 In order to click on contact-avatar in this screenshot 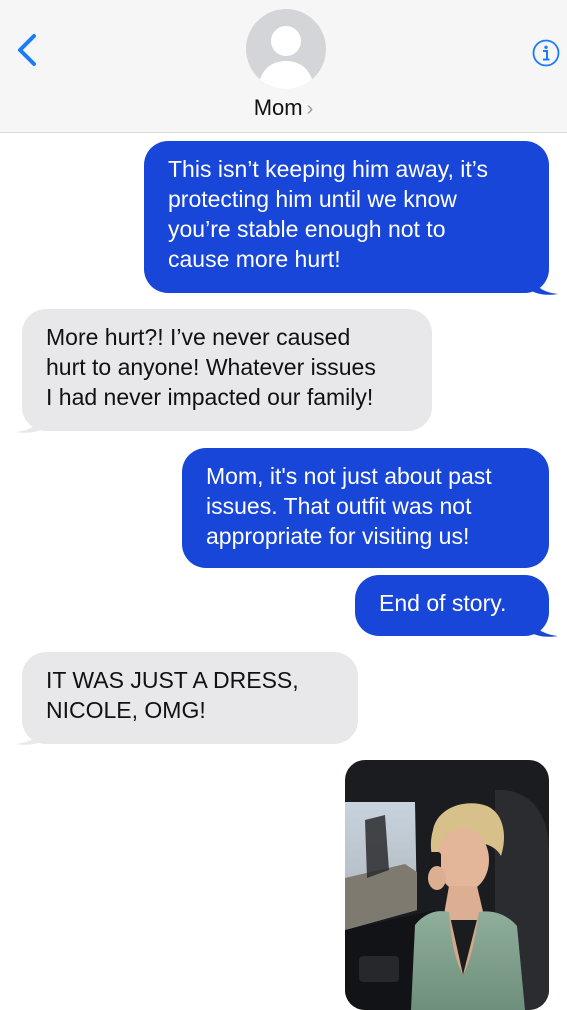, I will do `click(286, 49)`.